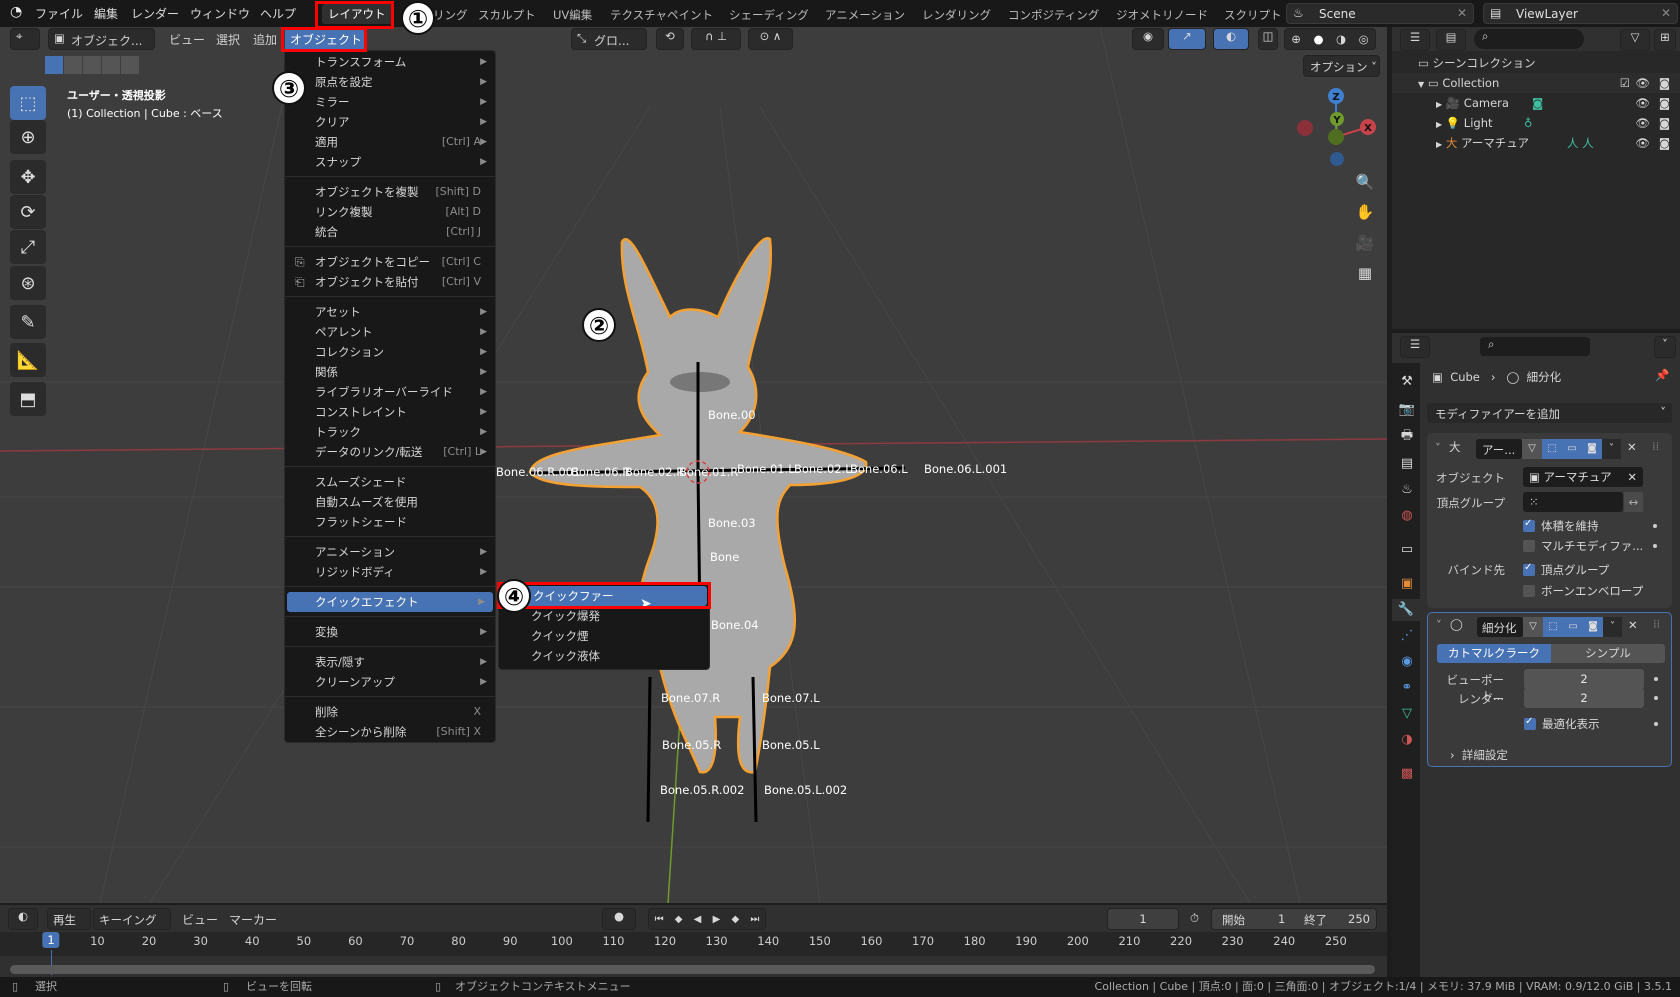 This screenshot has width=1680, height=997. What do you see at coordinates (1530, 723) in the screenshot?
I see `optimal-display-checkbox` at bounding box center [1530, 723].